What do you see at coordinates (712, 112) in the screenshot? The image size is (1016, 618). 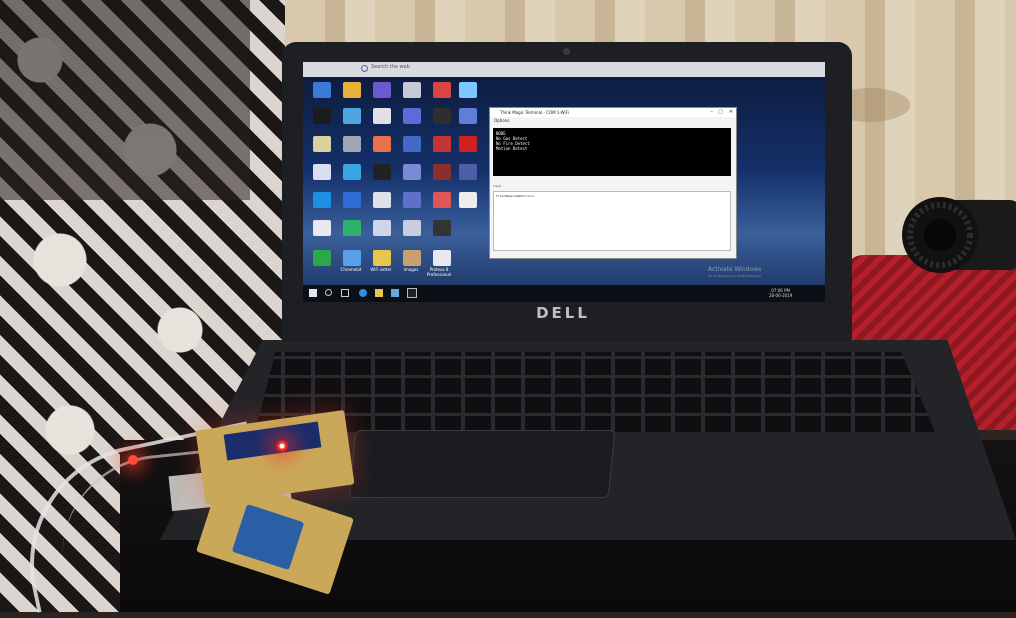 I see `minimize-icon: –` at bounding box center [712, 112].